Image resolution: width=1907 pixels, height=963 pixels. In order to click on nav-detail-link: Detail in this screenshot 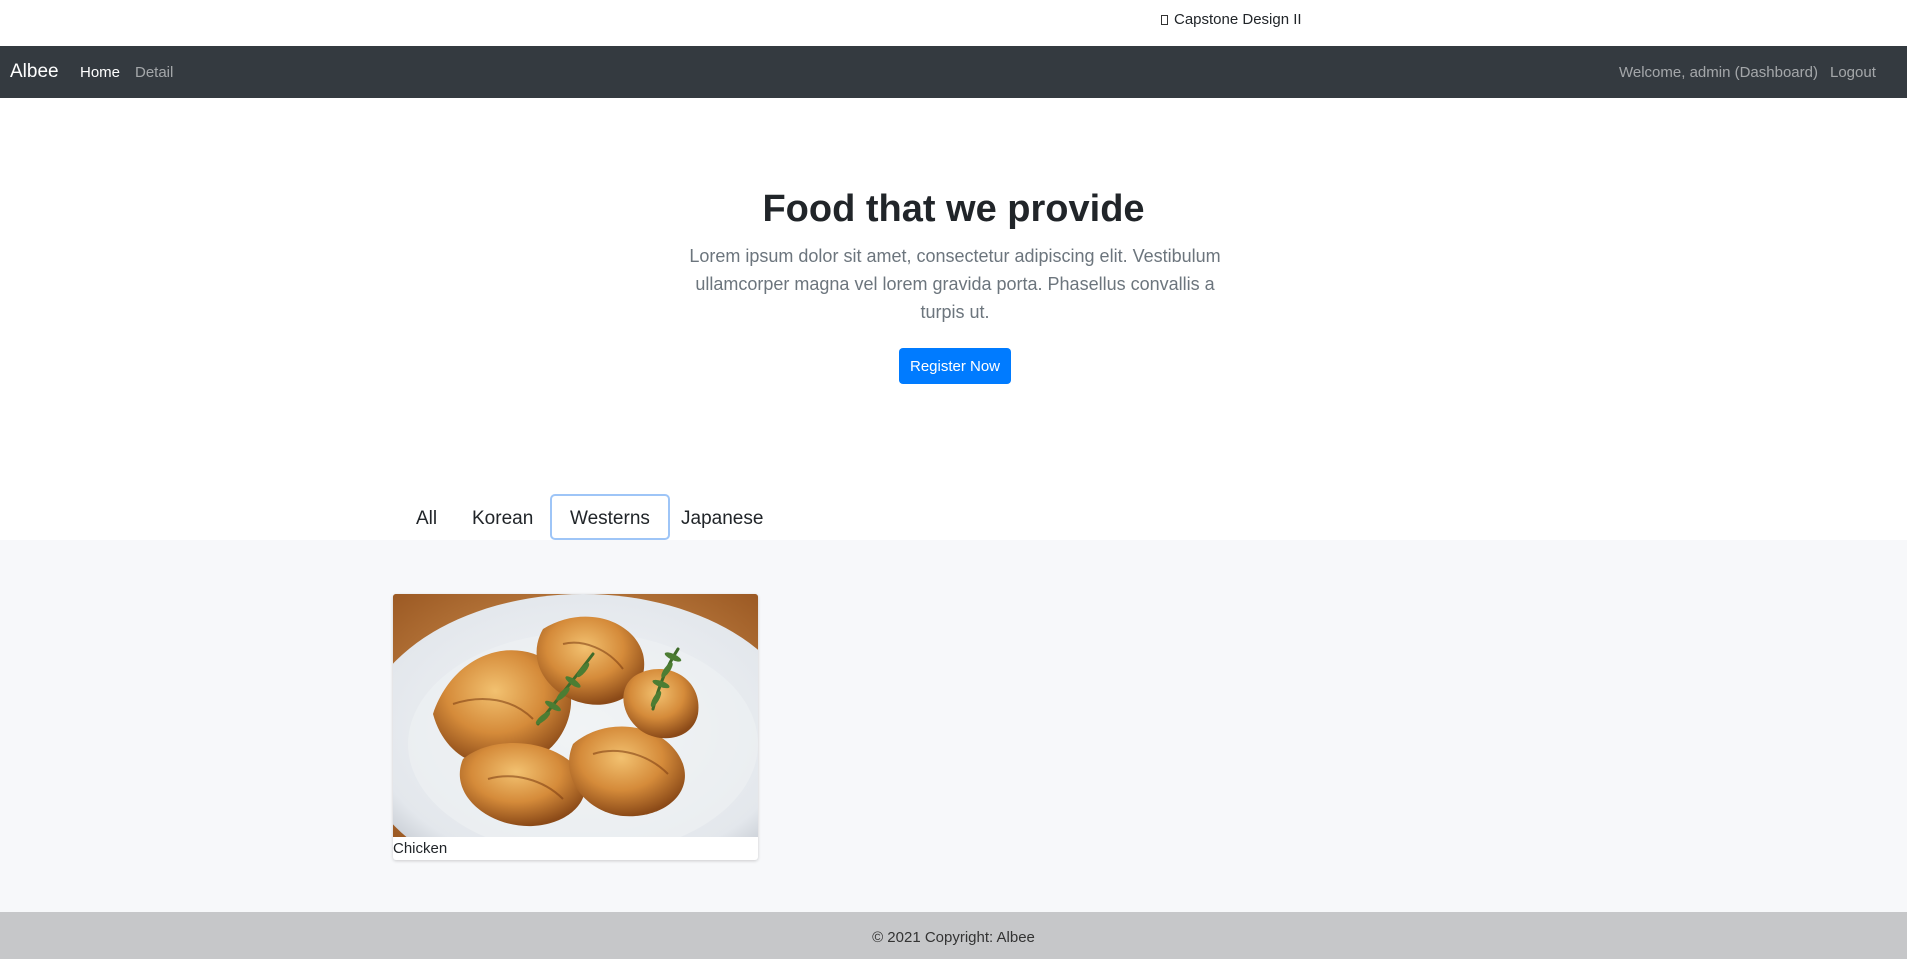, I will do `click(154, 72)`.